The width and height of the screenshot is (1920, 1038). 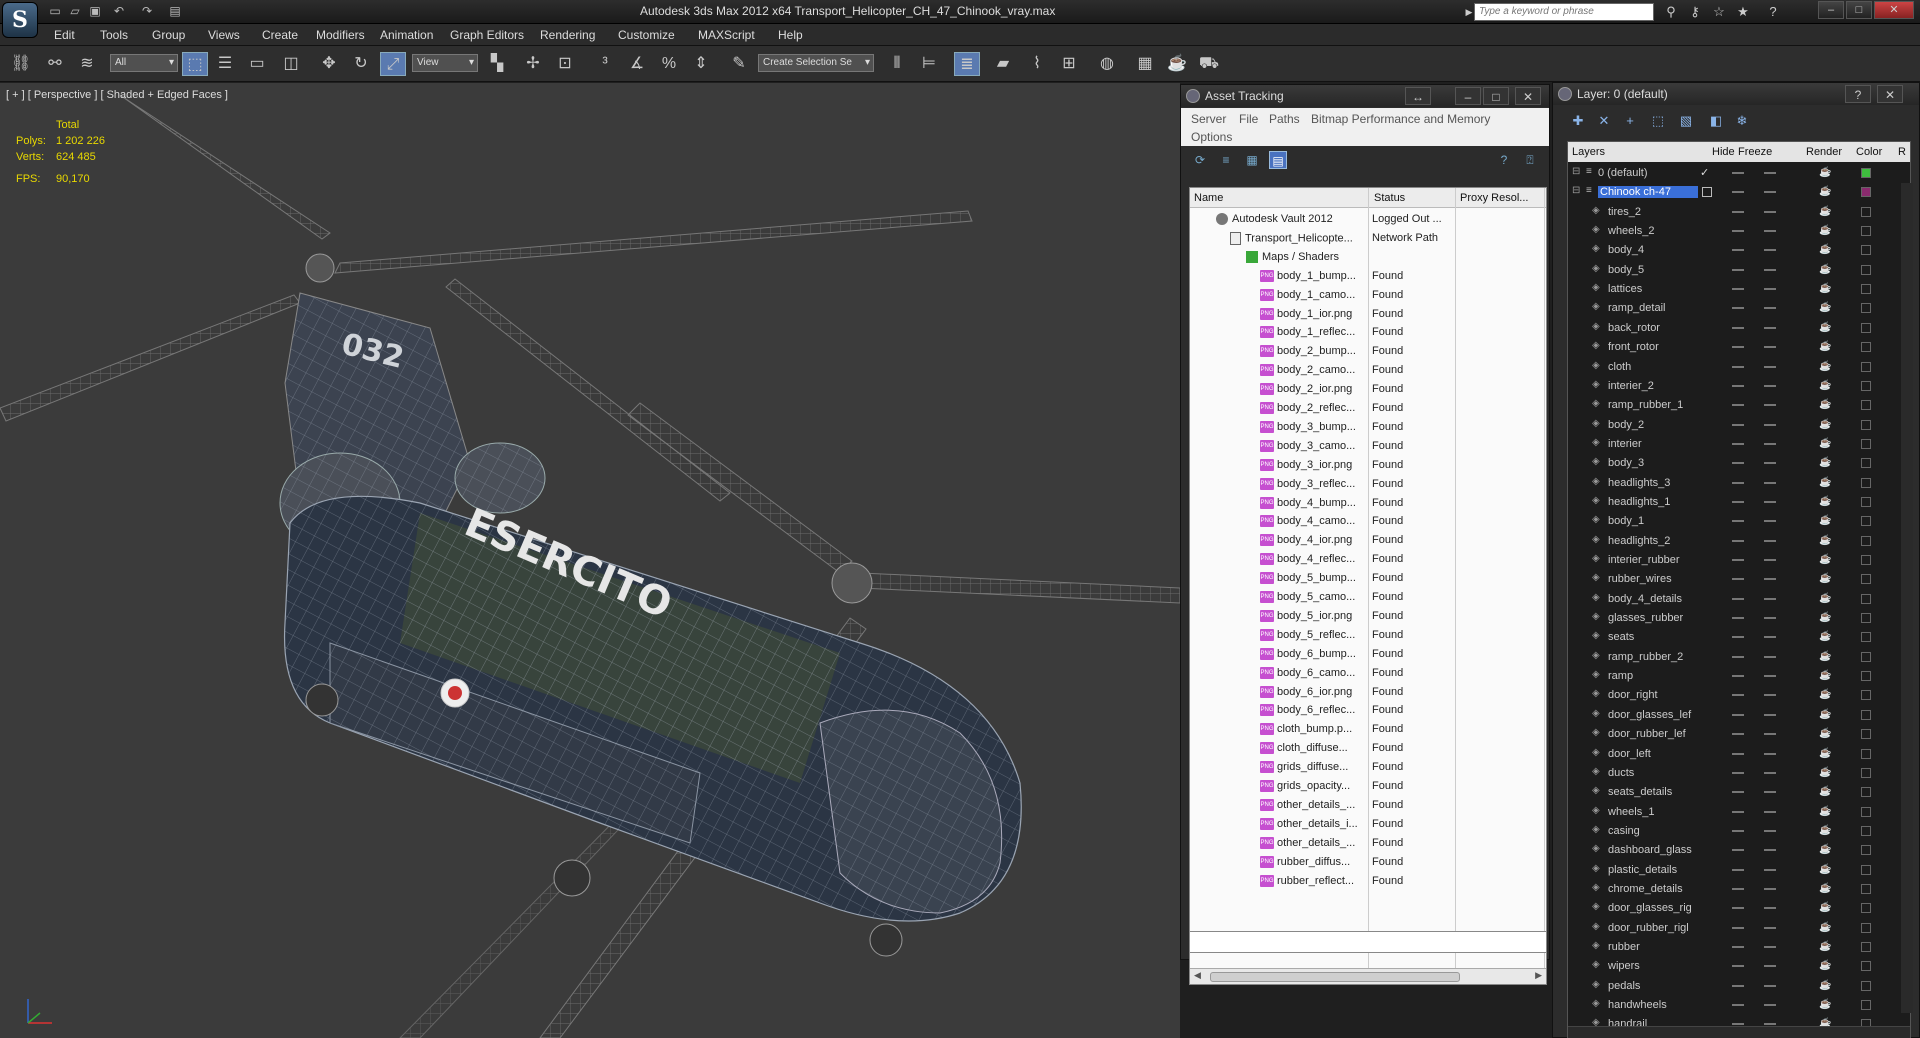 I want to click on asset-menu-server: Server, so click(x=1208, y=119).